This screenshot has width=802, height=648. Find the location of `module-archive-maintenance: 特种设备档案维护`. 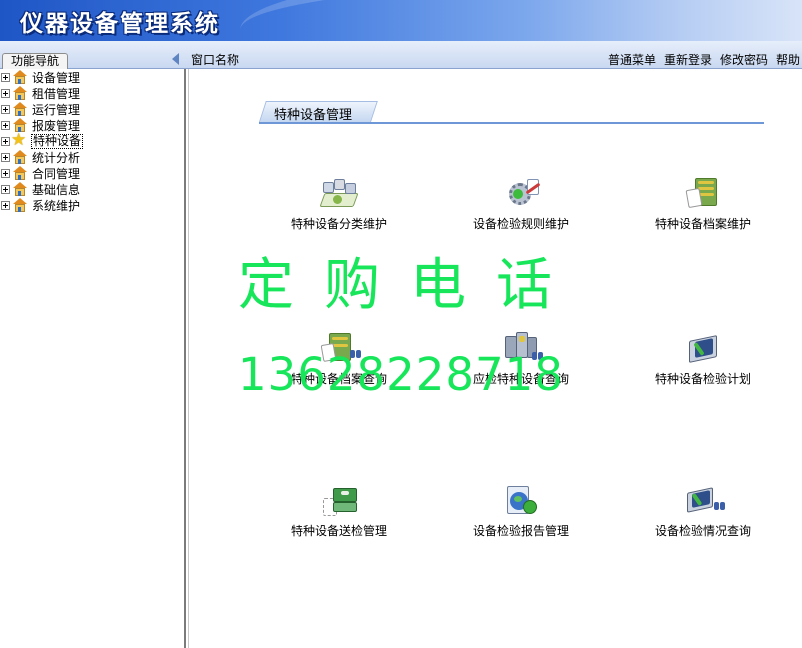

module-archive-maintenance: 特种设备档案维护 is located at coordinates (703, 204).